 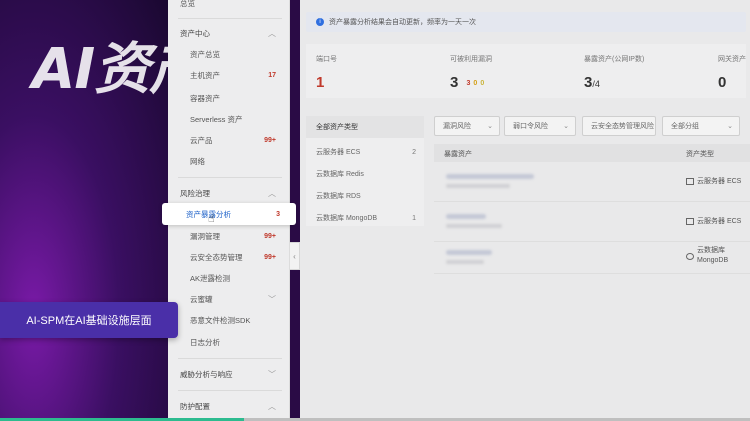 I want to click on collapse-sidebar-button: ‹, so click(x=295, y=256).